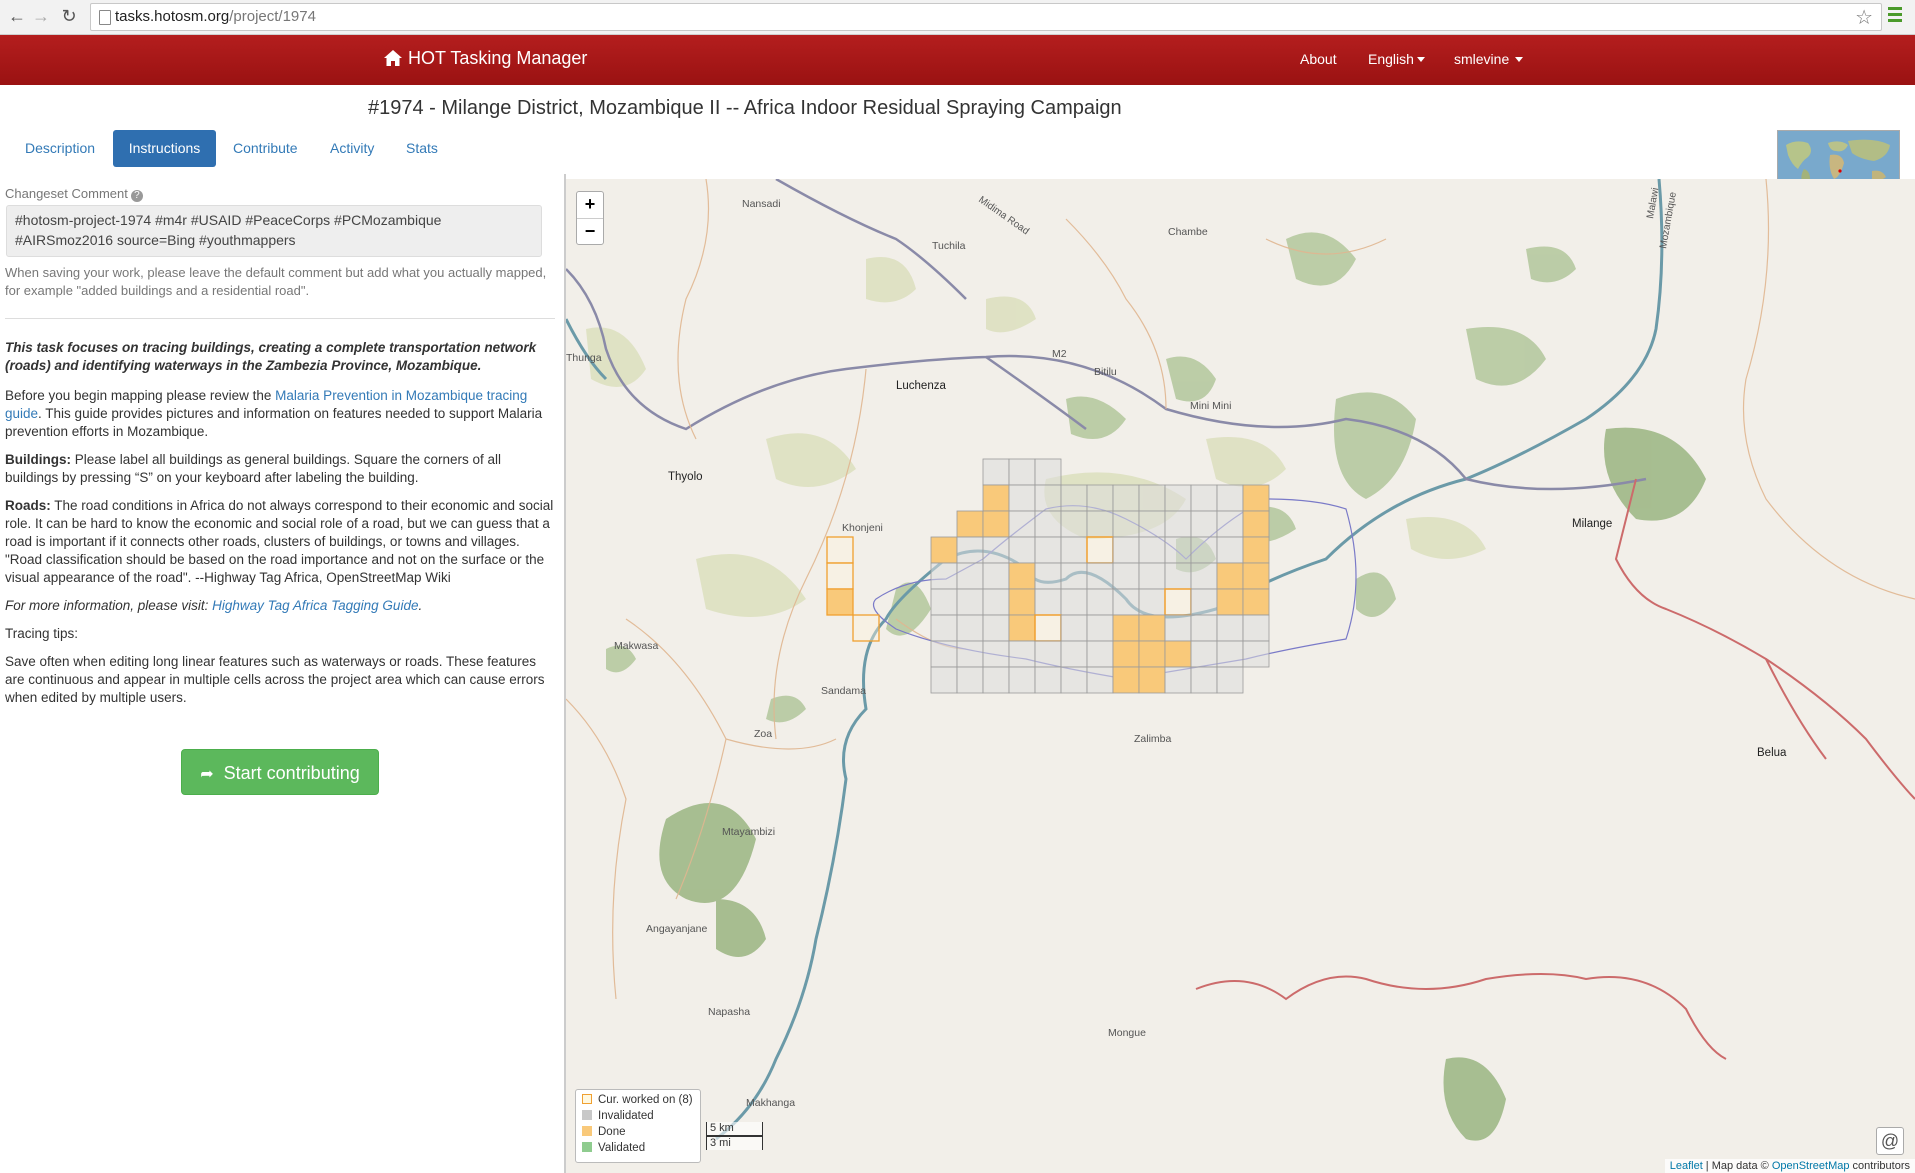 The image size is (1915, 1173). I want to click on question-icon: ?, so click(136, 196).